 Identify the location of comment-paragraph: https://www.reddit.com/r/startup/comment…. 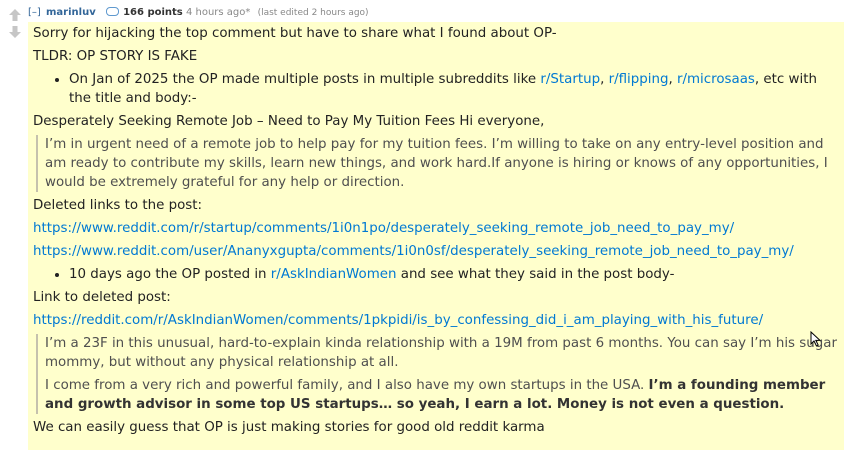
(435, 228).